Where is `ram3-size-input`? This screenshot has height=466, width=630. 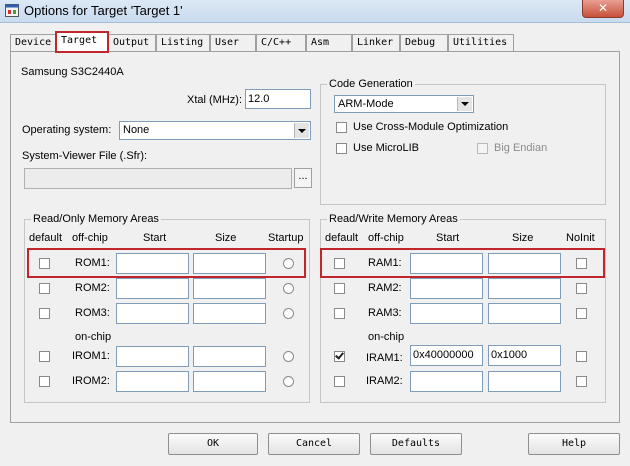
ram3-size-input is located at coordinates (524, 313).